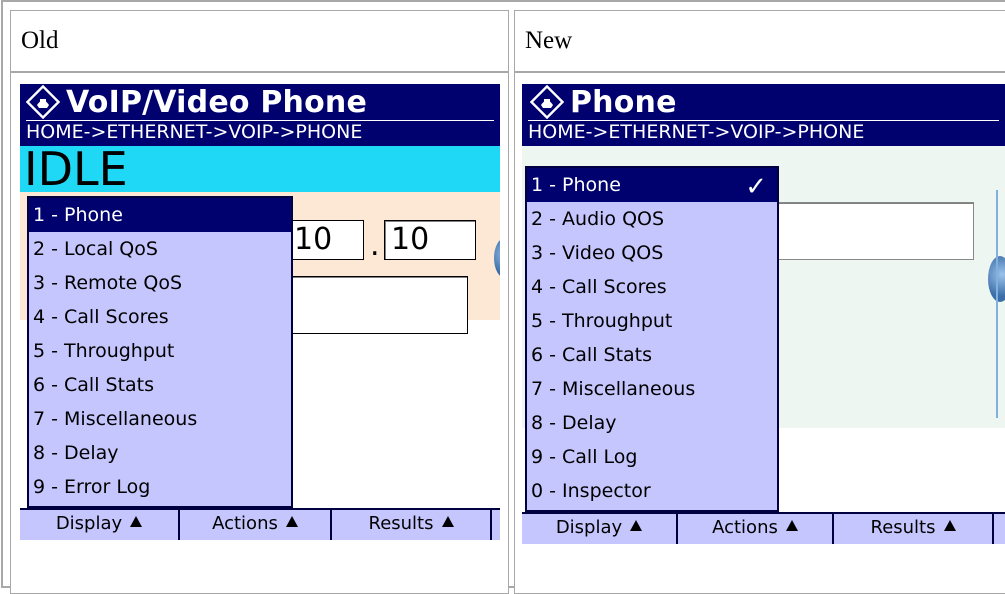  What do you see at coordinates (160, 283) in the screenshot?
I see `menu-item-remote-qos: 3 - Remote QoS` at bounding box center [160, 283].